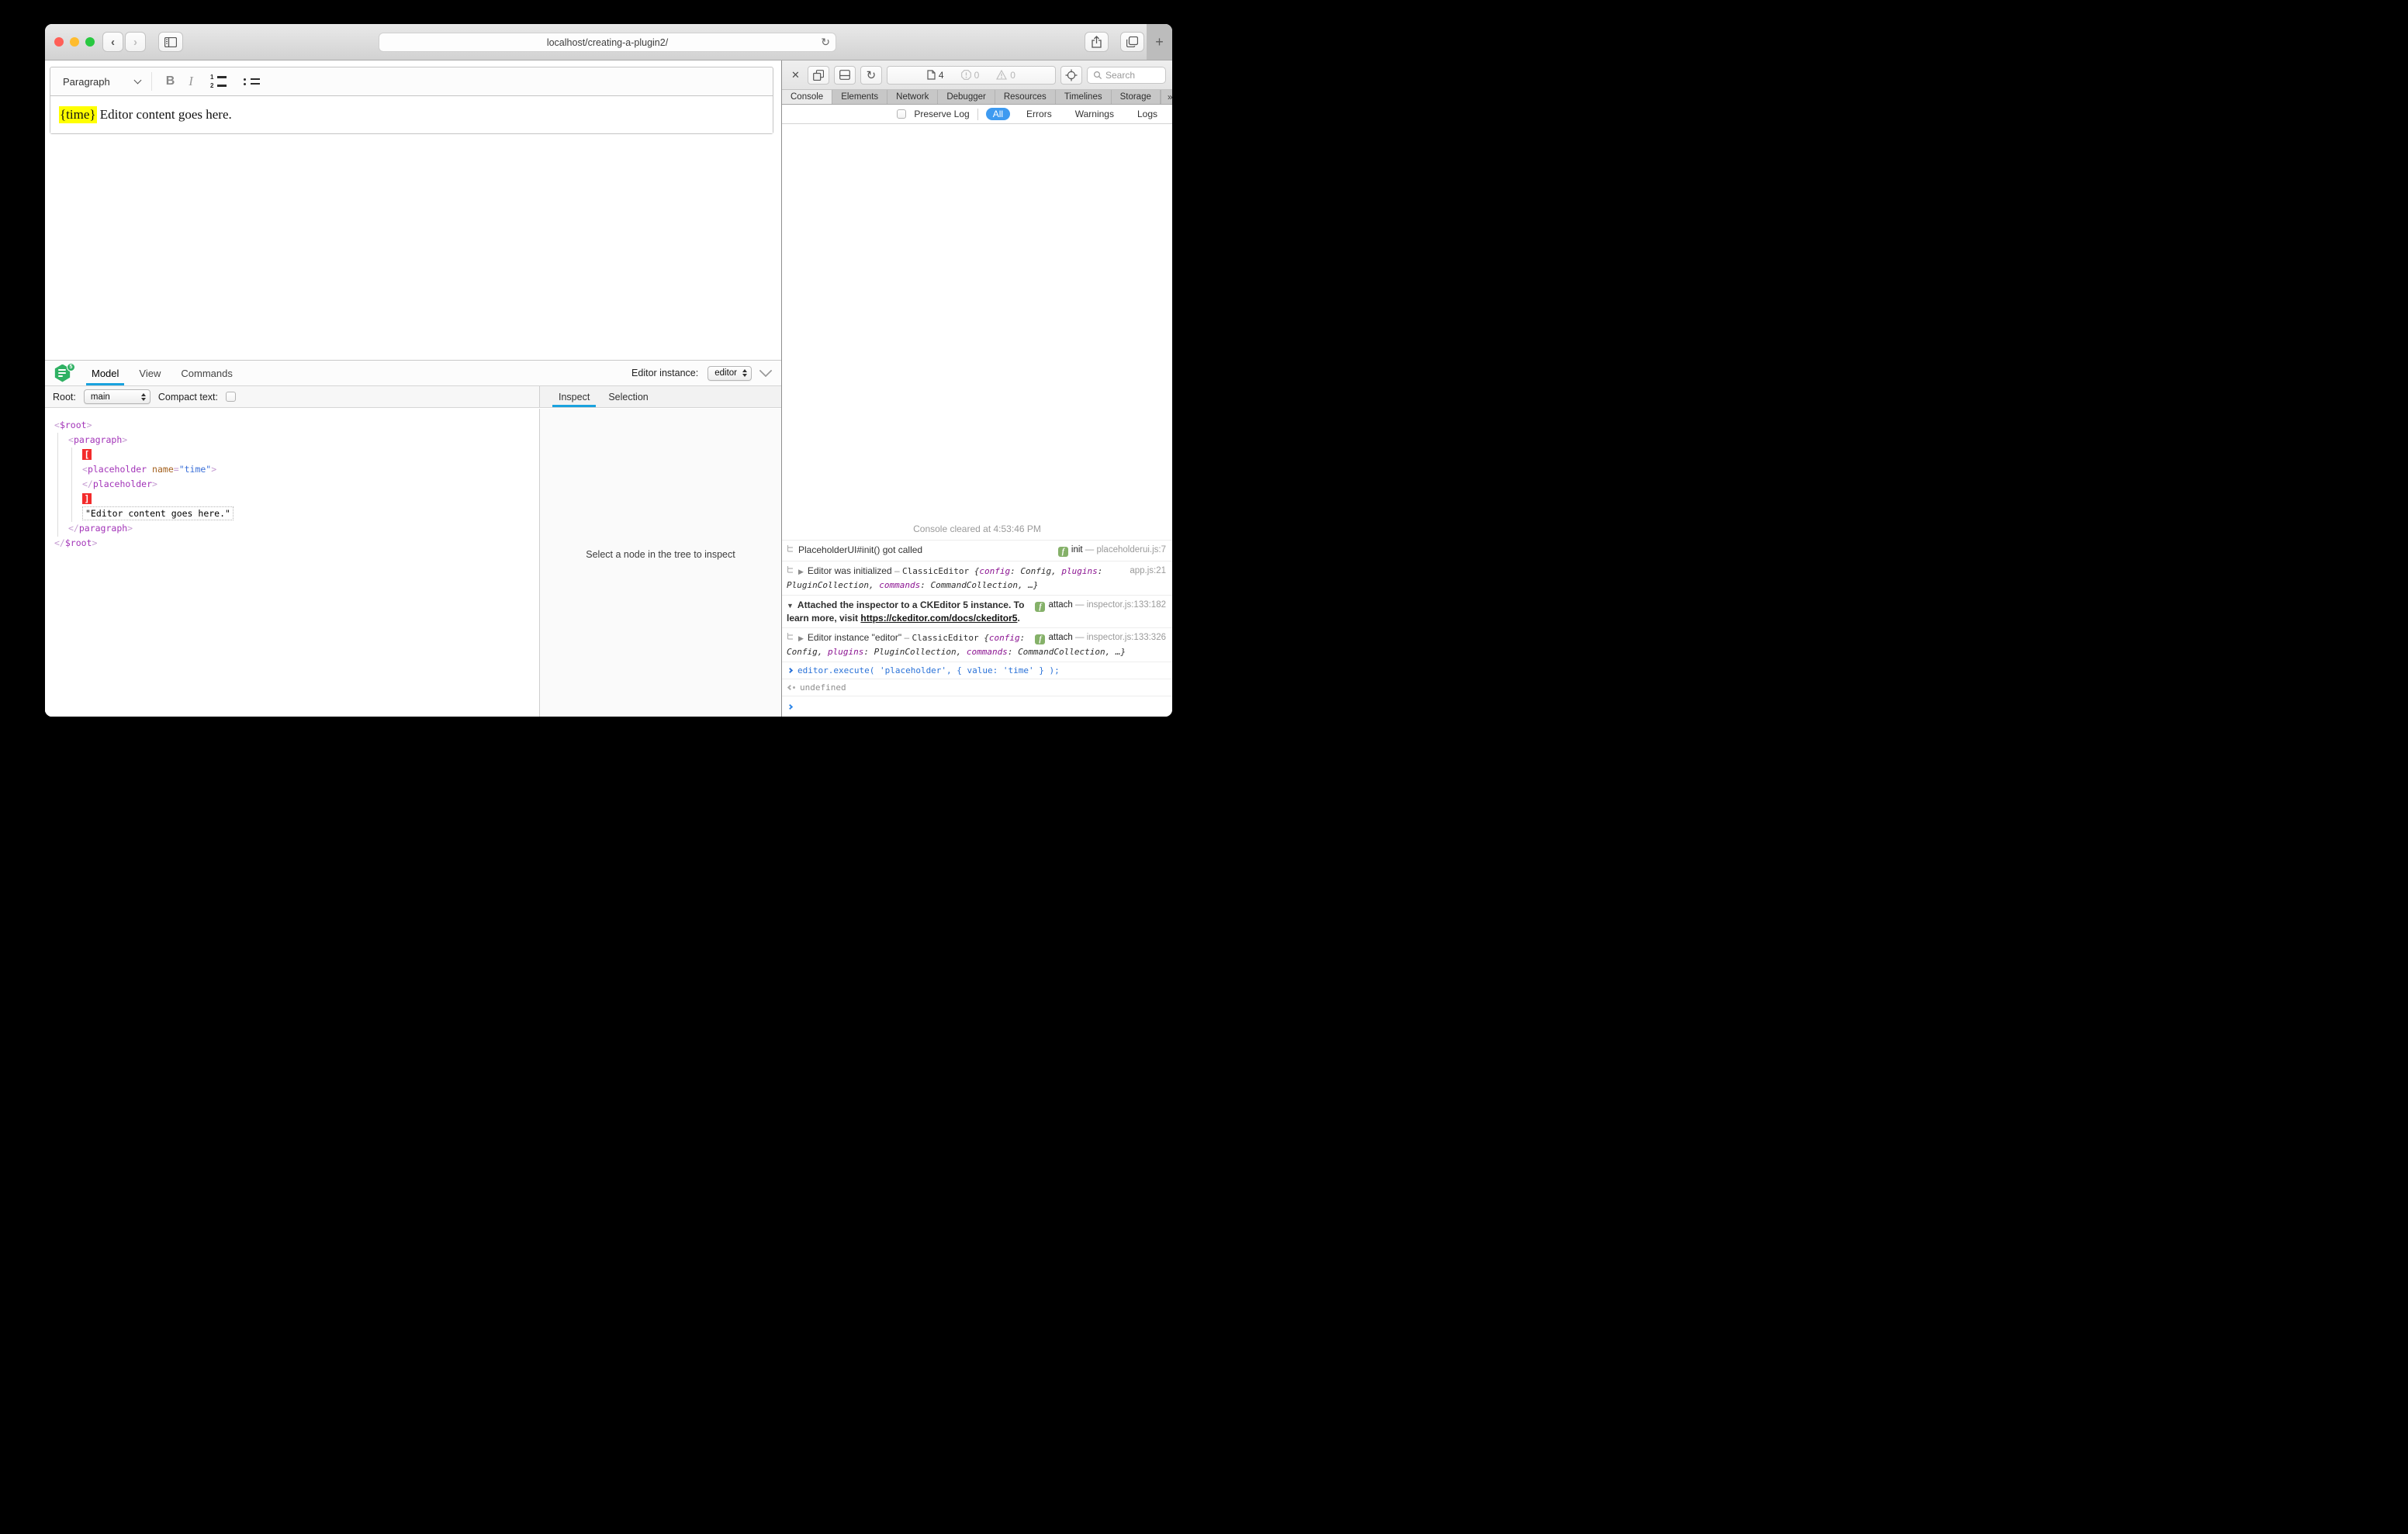 The image size is (2408, 1534). What do you see at coordinates (790, 638) in the screenshot?
I see `log-source-icon` at bounding box center [790, 638].